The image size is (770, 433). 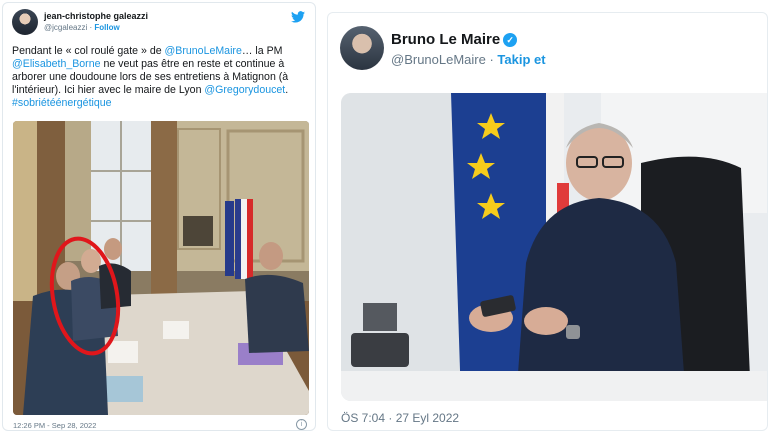 I want to click on text-part: Pendant le « col roulé gate » de, so click(x=88, y=51).